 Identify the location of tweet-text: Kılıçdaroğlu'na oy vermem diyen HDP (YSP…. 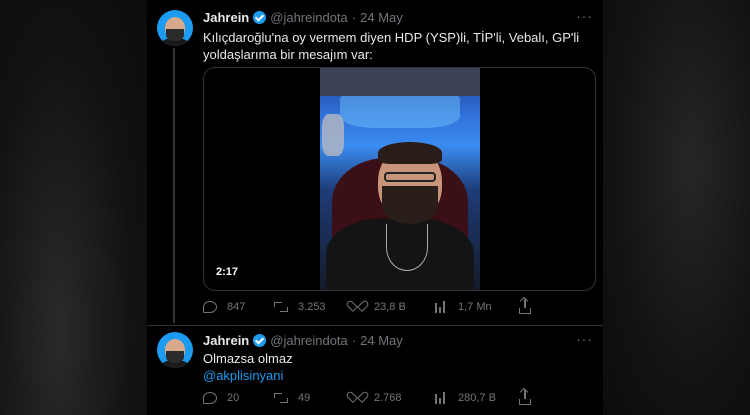
(398, 46).